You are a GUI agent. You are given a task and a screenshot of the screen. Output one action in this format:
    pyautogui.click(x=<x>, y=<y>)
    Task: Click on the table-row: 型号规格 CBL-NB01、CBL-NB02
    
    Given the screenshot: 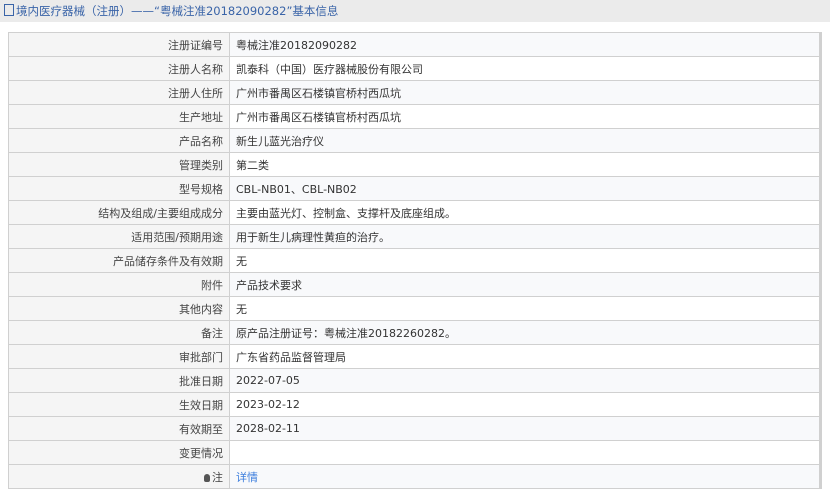 What is the action you would take?
    pyautogui.click(x=414, y=188)
    